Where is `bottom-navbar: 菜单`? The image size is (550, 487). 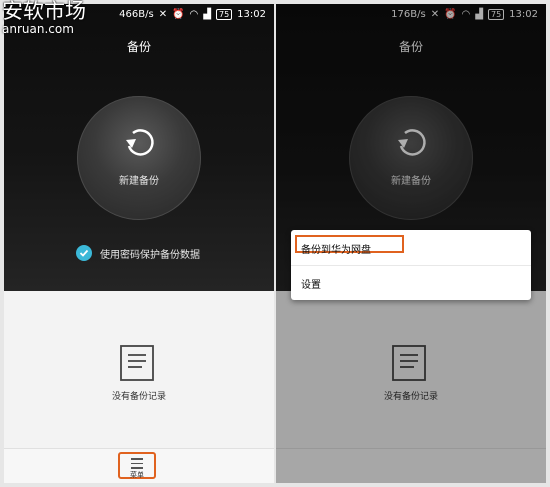 bottom-navbar: 菜单 is located at coordinates (139, 465).